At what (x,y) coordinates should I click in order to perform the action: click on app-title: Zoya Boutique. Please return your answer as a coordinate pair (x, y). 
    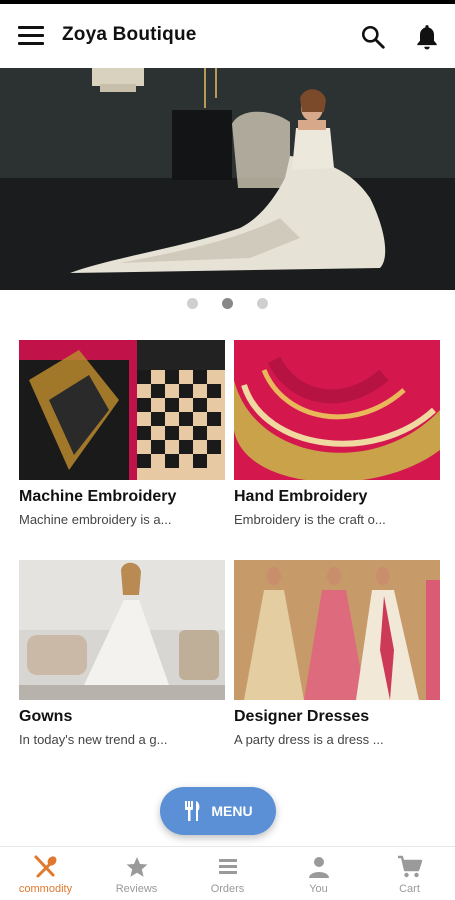
    Looking at the image, I should click on (129, 34).